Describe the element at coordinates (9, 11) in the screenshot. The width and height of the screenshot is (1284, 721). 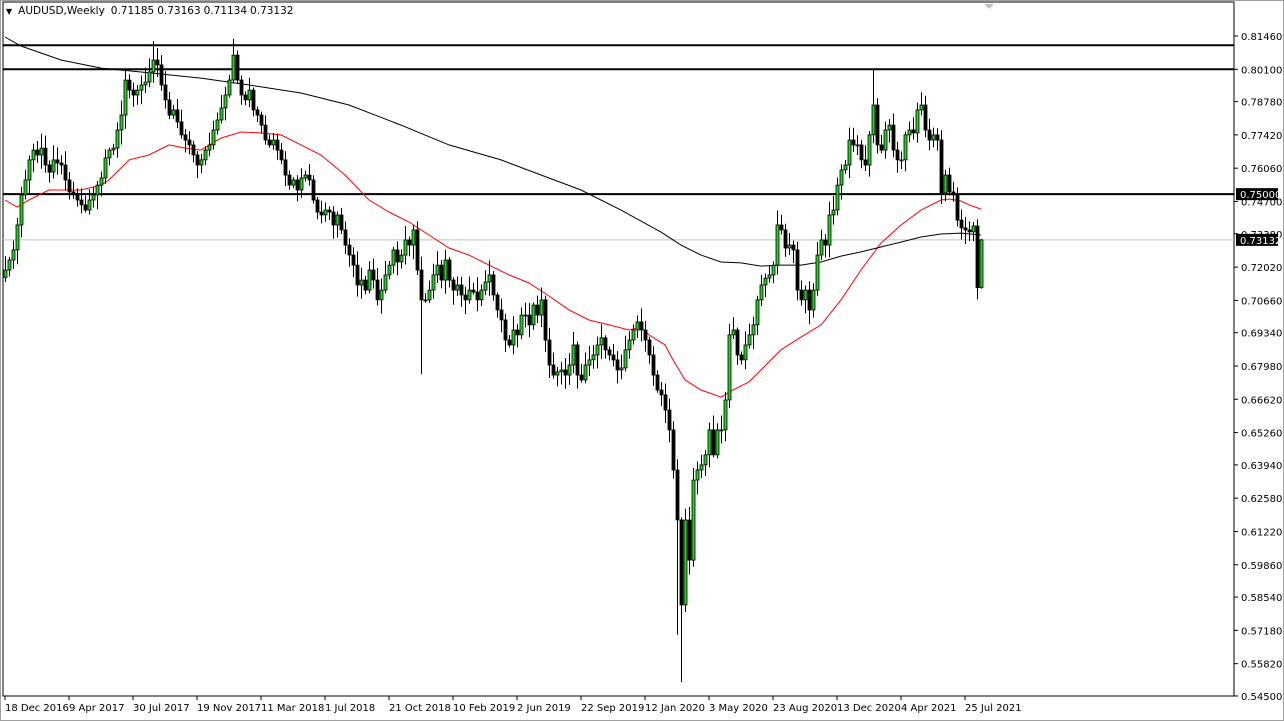
I see `triangle-down-icon: ▼` at that location.